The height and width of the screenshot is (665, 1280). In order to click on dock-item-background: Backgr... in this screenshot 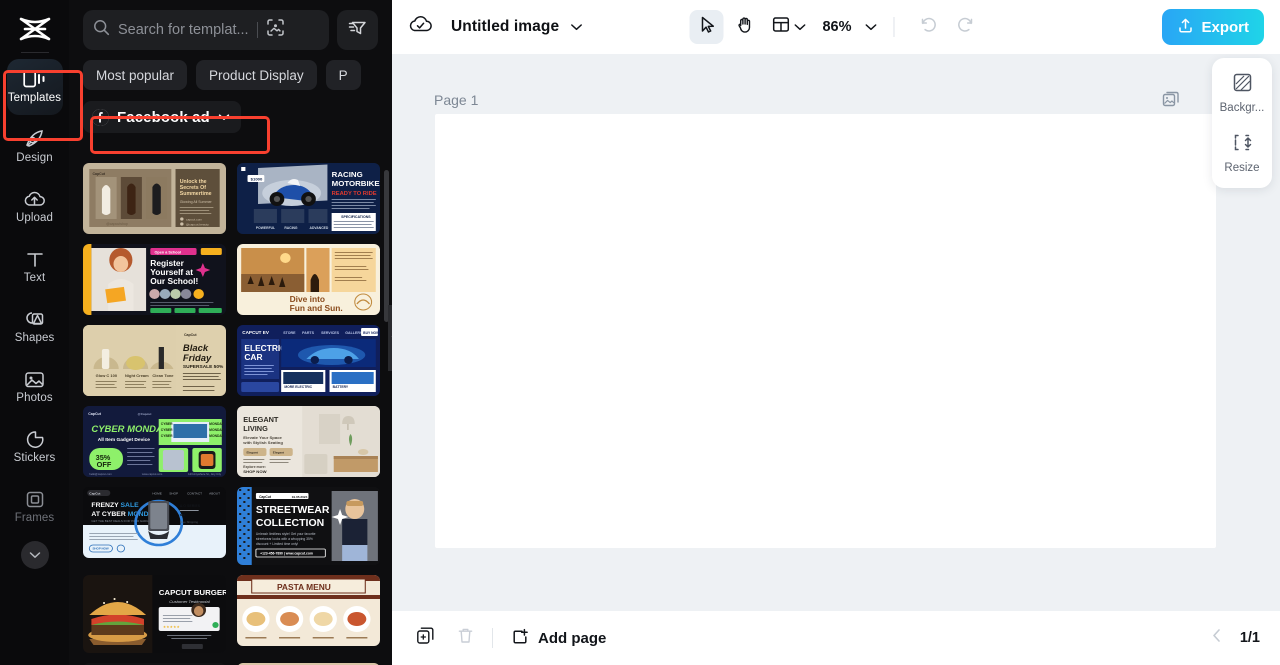, I will do `click(1242, 93)`.